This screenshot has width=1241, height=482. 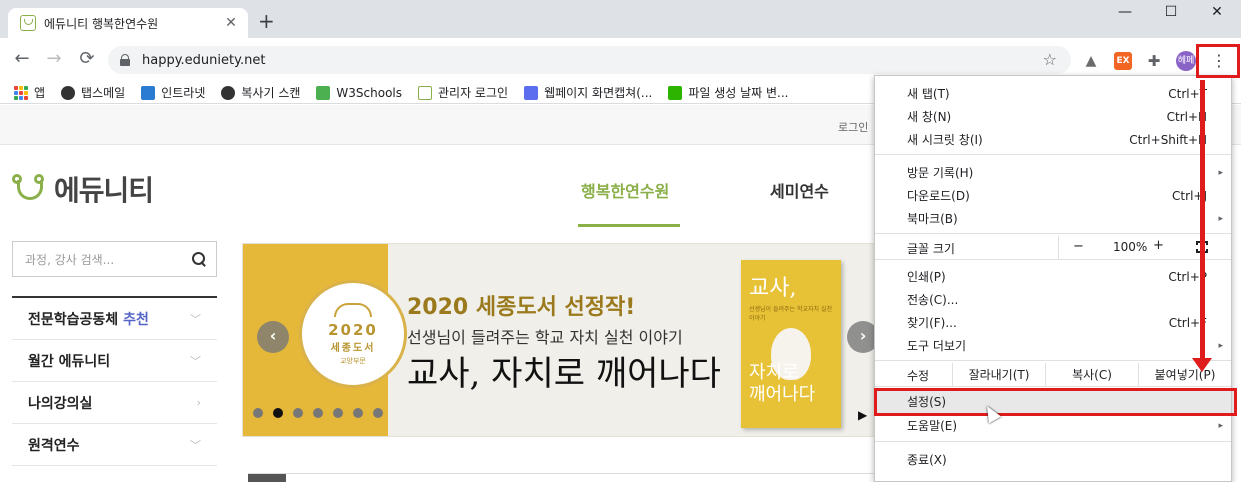 I want to click on book-title-top: 교사,, so click(x=773, y=288).